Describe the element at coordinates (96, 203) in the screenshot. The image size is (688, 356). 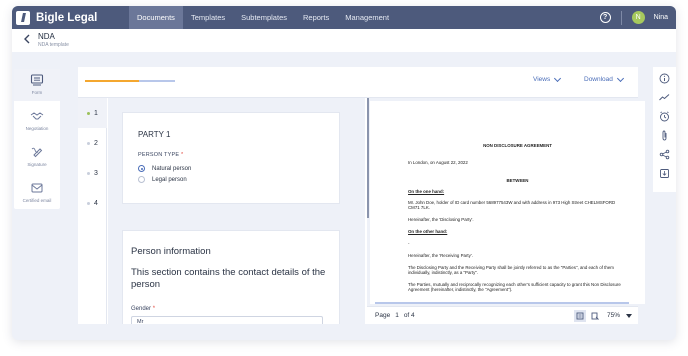
I see `step-number: 4` at that location.